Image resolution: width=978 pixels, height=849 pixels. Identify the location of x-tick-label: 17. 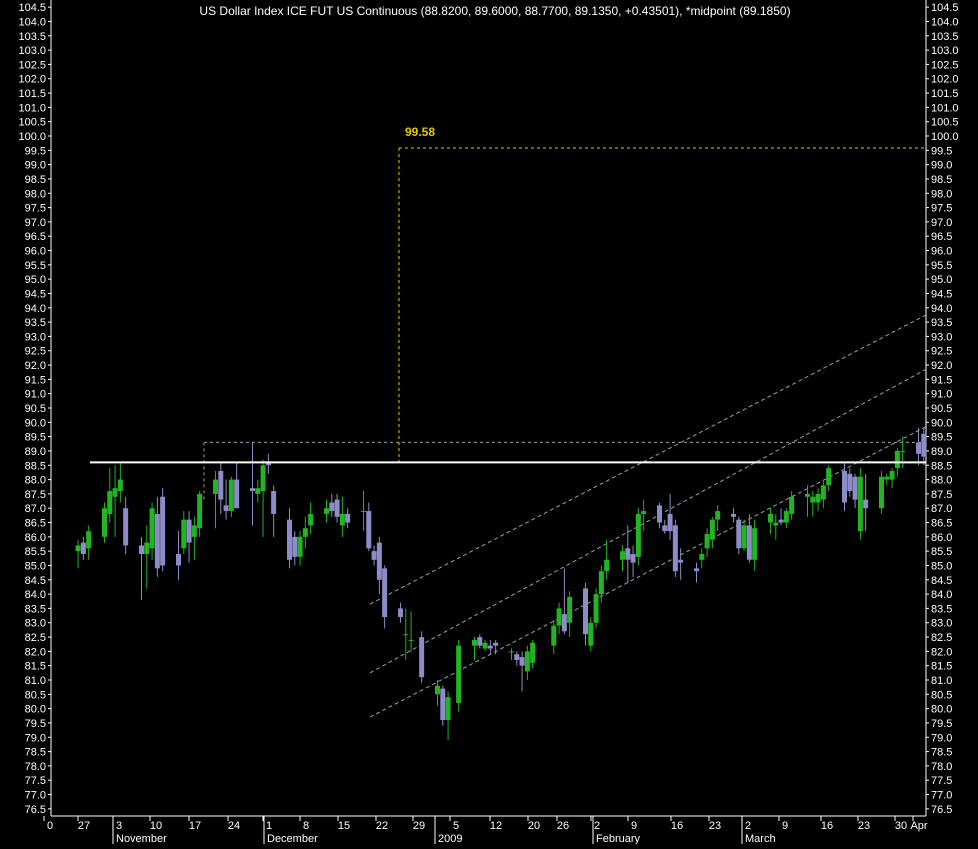
(195, 826).